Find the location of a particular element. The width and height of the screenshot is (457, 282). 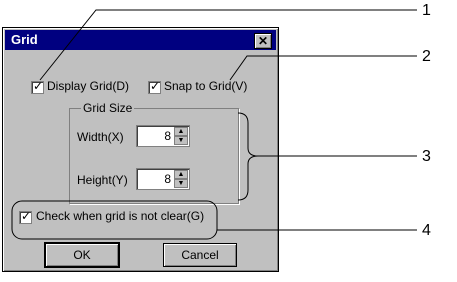

snap-to-grid-checkbox is located at coordinates (154, 86).